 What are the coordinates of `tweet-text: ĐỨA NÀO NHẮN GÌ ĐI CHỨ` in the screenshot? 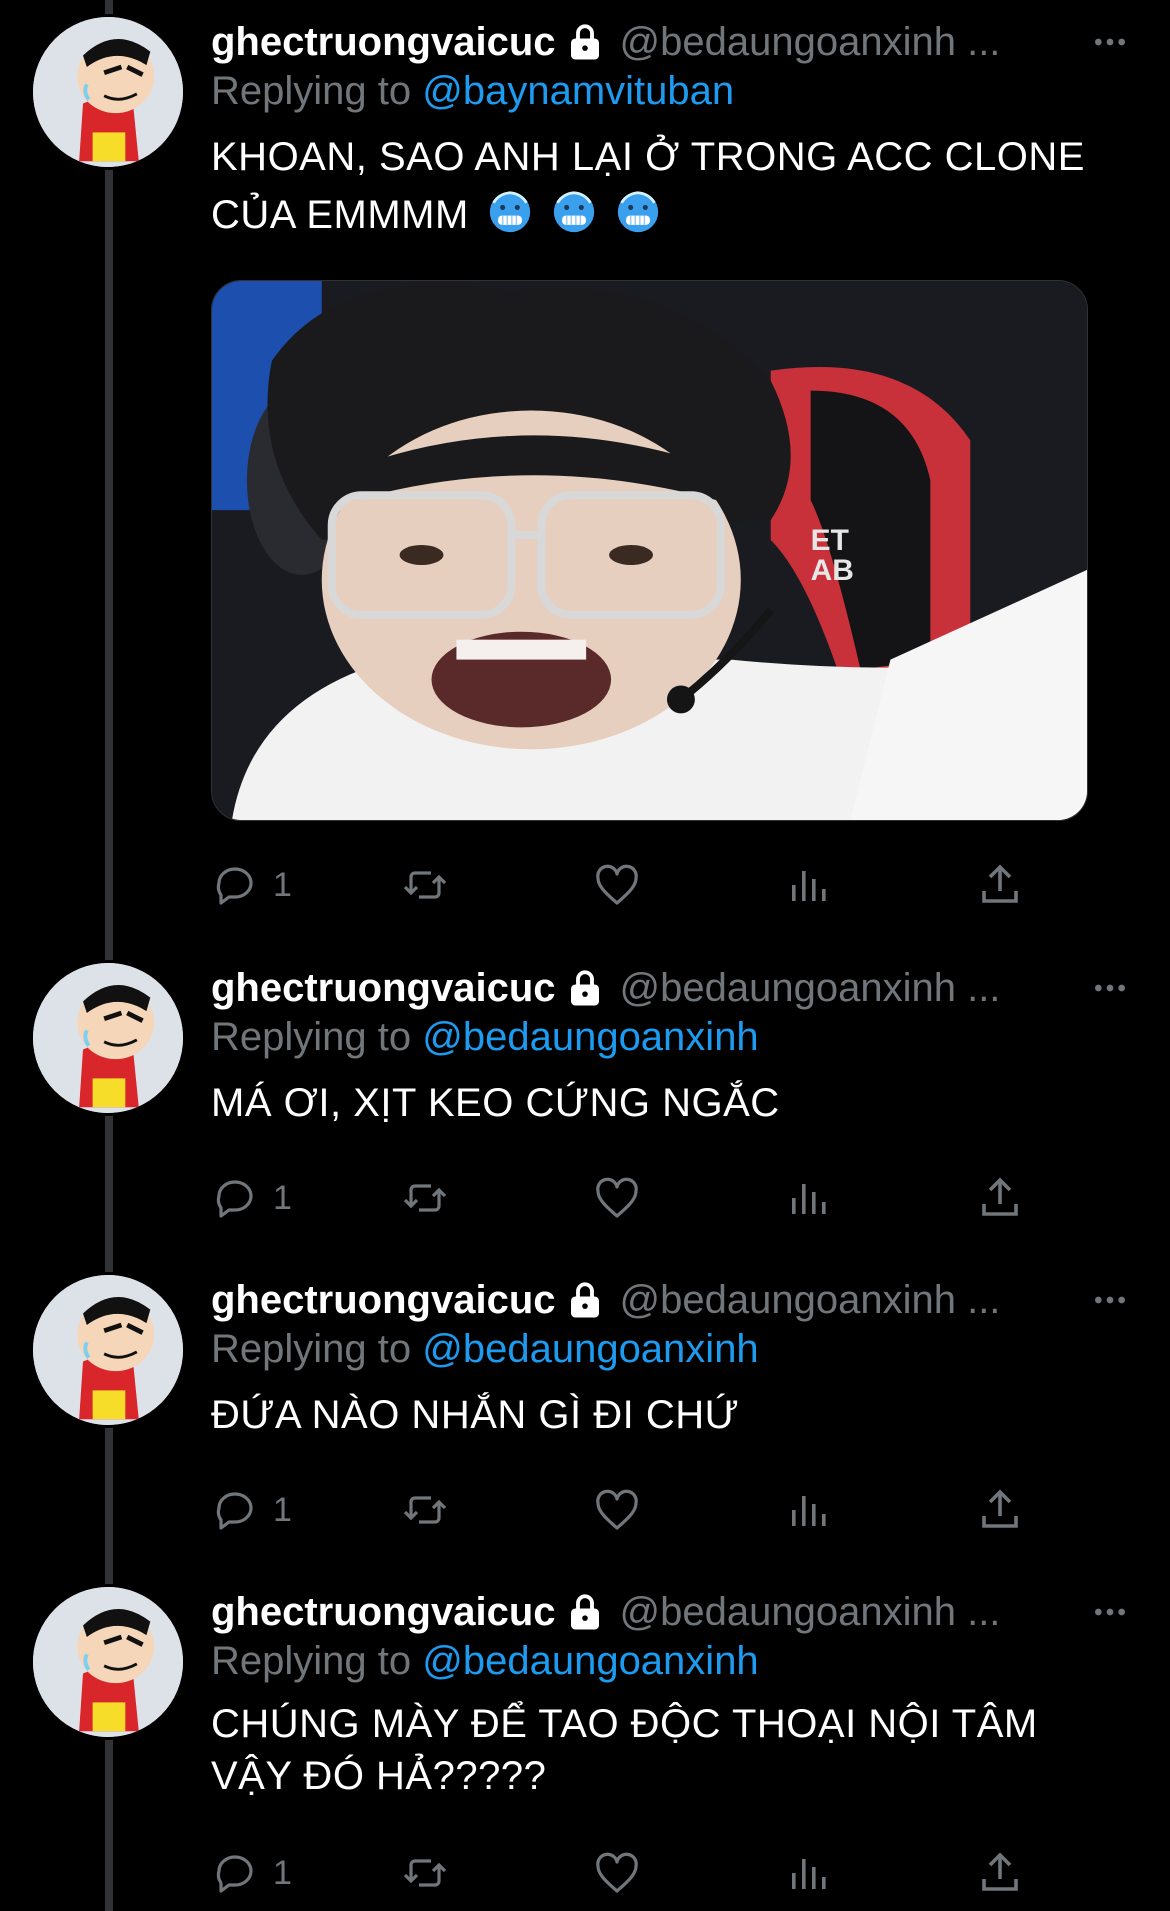 It's located at (475, 1415).